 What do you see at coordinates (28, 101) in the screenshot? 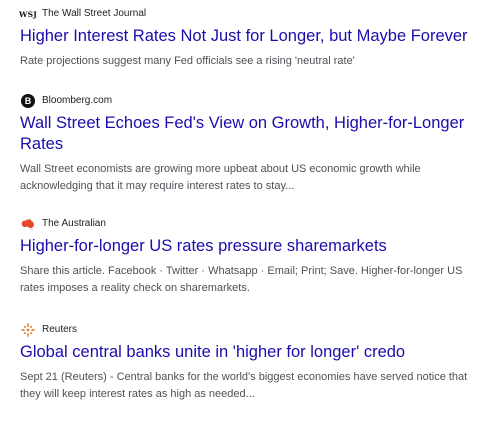
I see `bloomberg-logo-icon: B` at bounding box center [28, 101].